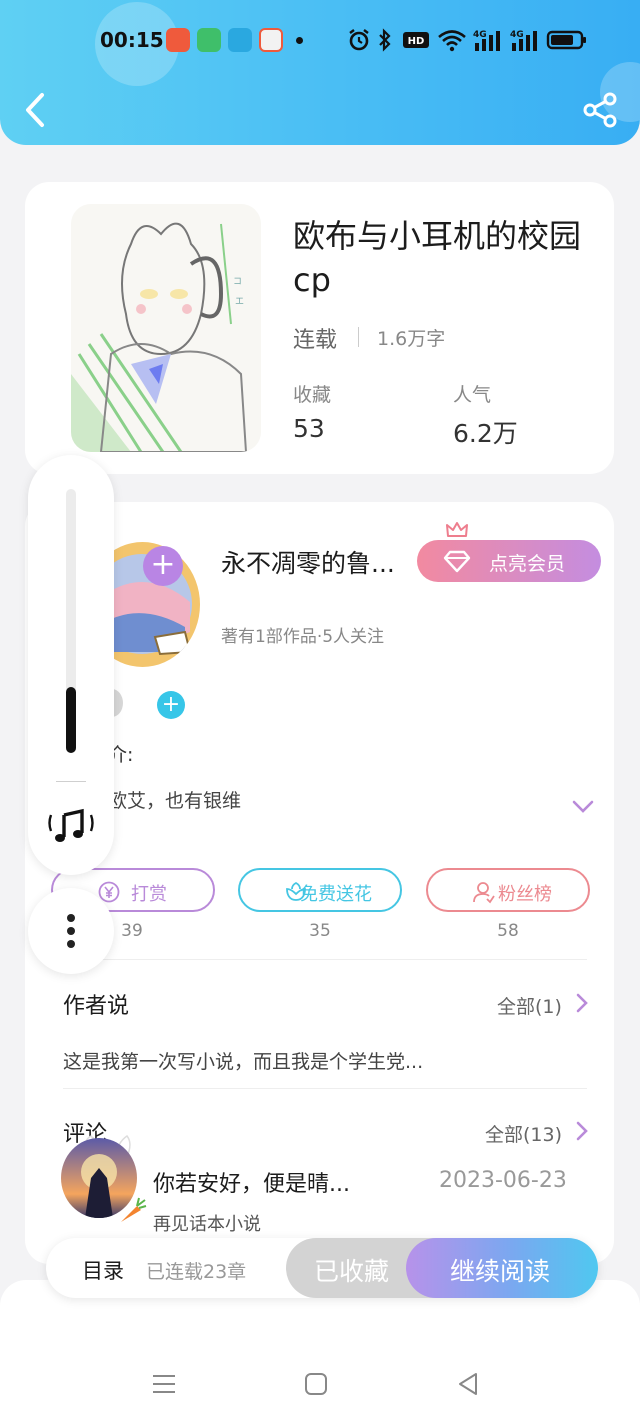 The height and width of the screenshot is (1423, 640). I want to click on notification-dot, so click(299, 40).